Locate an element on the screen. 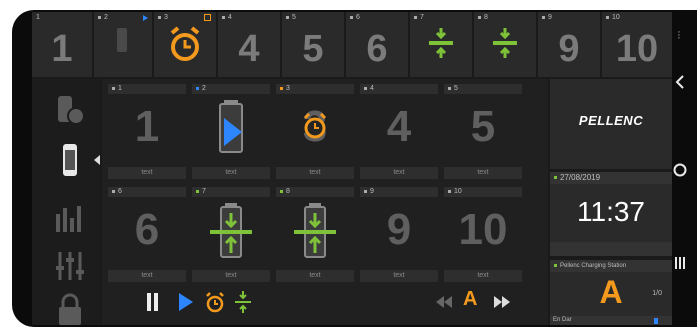 The image size is (697, 327). bay-2: 2 text is located at coordinates (231, 131).